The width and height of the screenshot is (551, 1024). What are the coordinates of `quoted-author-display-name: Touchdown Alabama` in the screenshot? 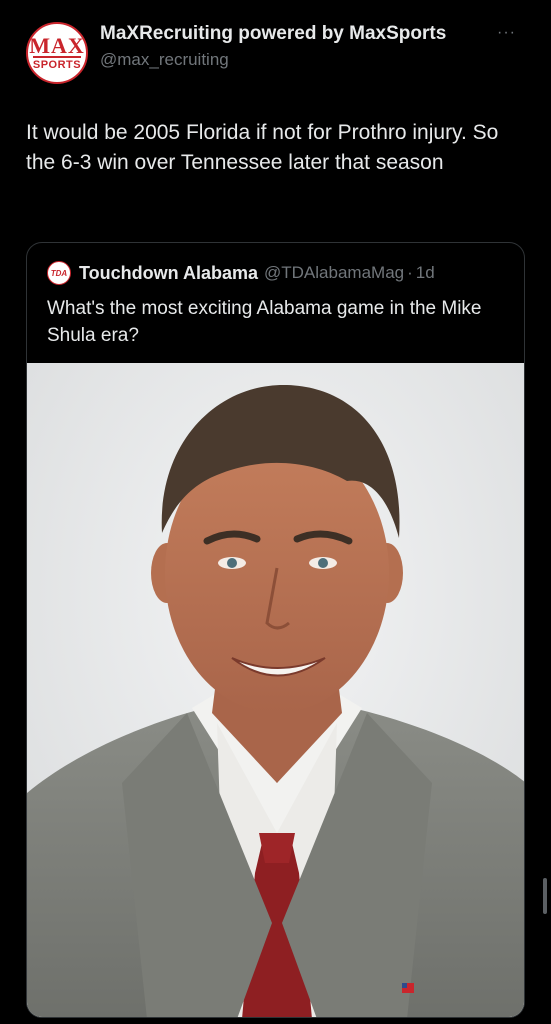 It's located at (168, 273).